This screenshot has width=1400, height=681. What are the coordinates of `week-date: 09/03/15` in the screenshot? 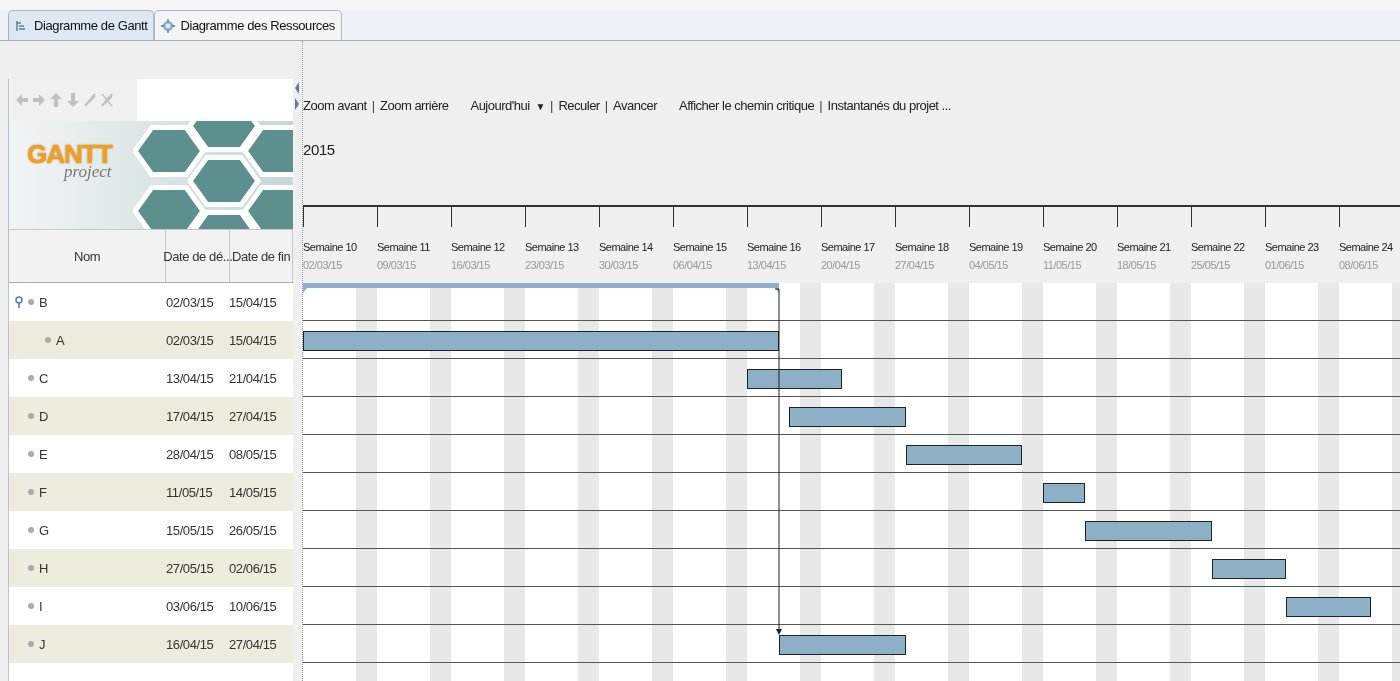 It's located at (397, 265).